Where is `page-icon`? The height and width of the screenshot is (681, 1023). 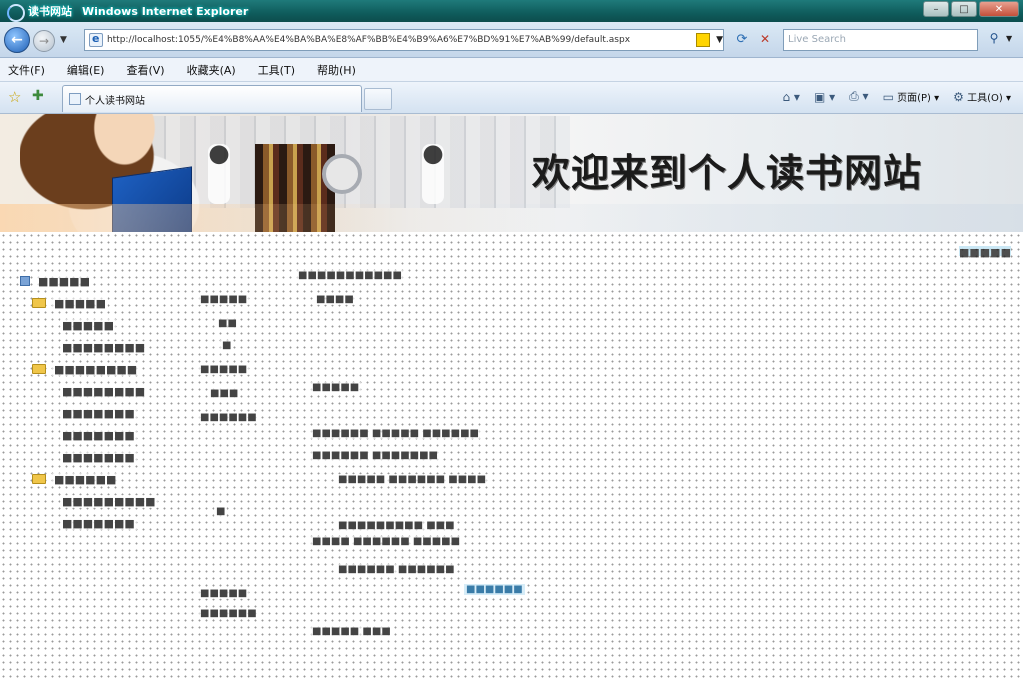
page-icon is located at coordinates (96, 39).